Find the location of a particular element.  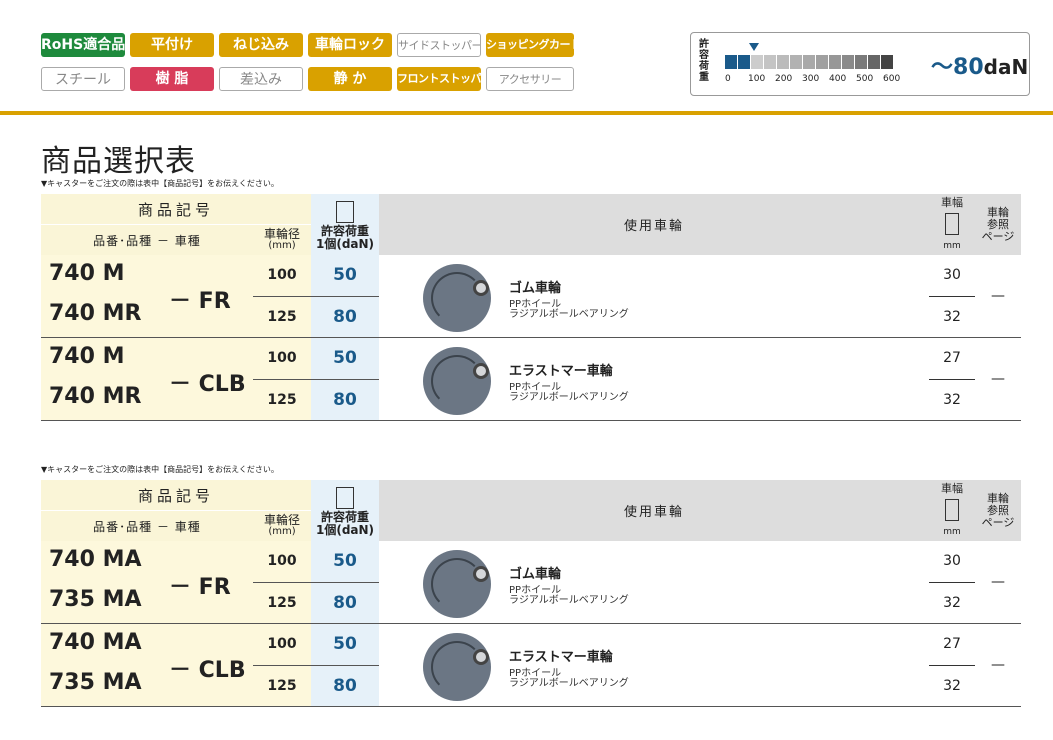

wheel-width: 32 is located at coordinates (952, 603).